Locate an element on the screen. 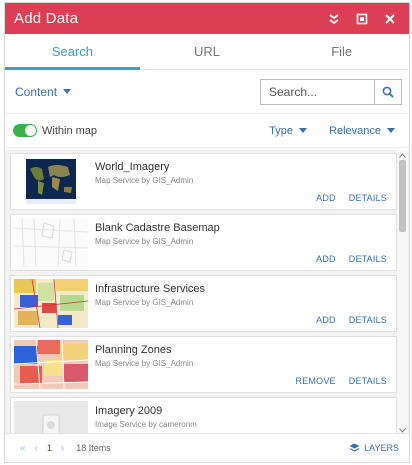 This screenshot has height=465, width=412. search-row: Content is located at coordinates (207, 92).